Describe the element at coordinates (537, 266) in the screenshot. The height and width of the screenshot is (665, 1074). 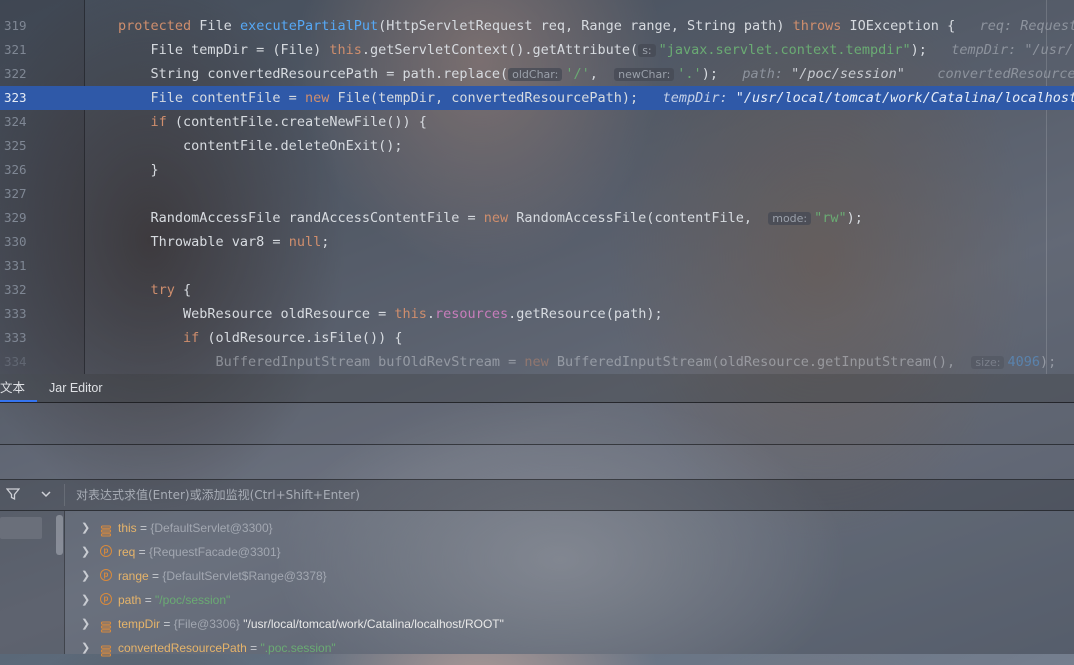
I see `code-line: 331` at that location.